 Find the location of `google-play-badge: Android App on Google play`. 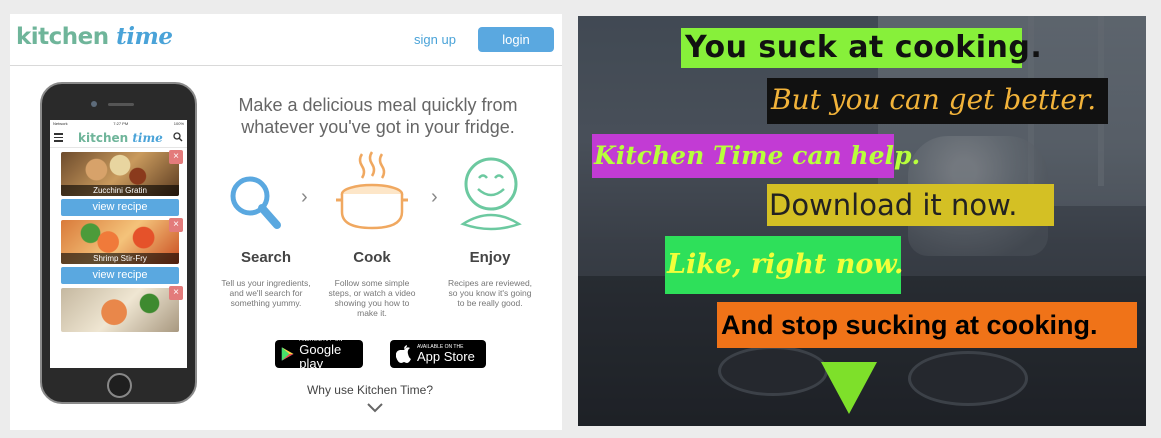

google-play-badge: Android App on Google play is located at coordinates (319, 354).